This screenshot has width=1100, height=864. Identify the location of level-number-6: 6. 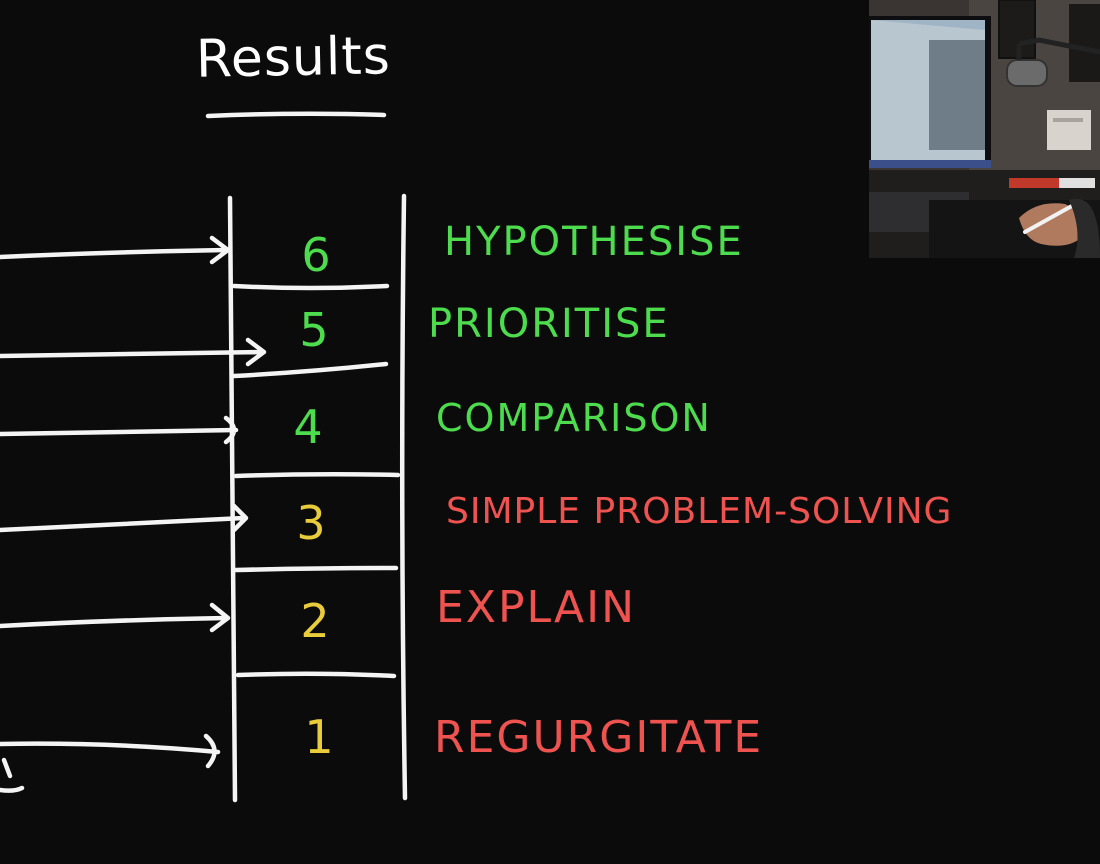
(316, 255).